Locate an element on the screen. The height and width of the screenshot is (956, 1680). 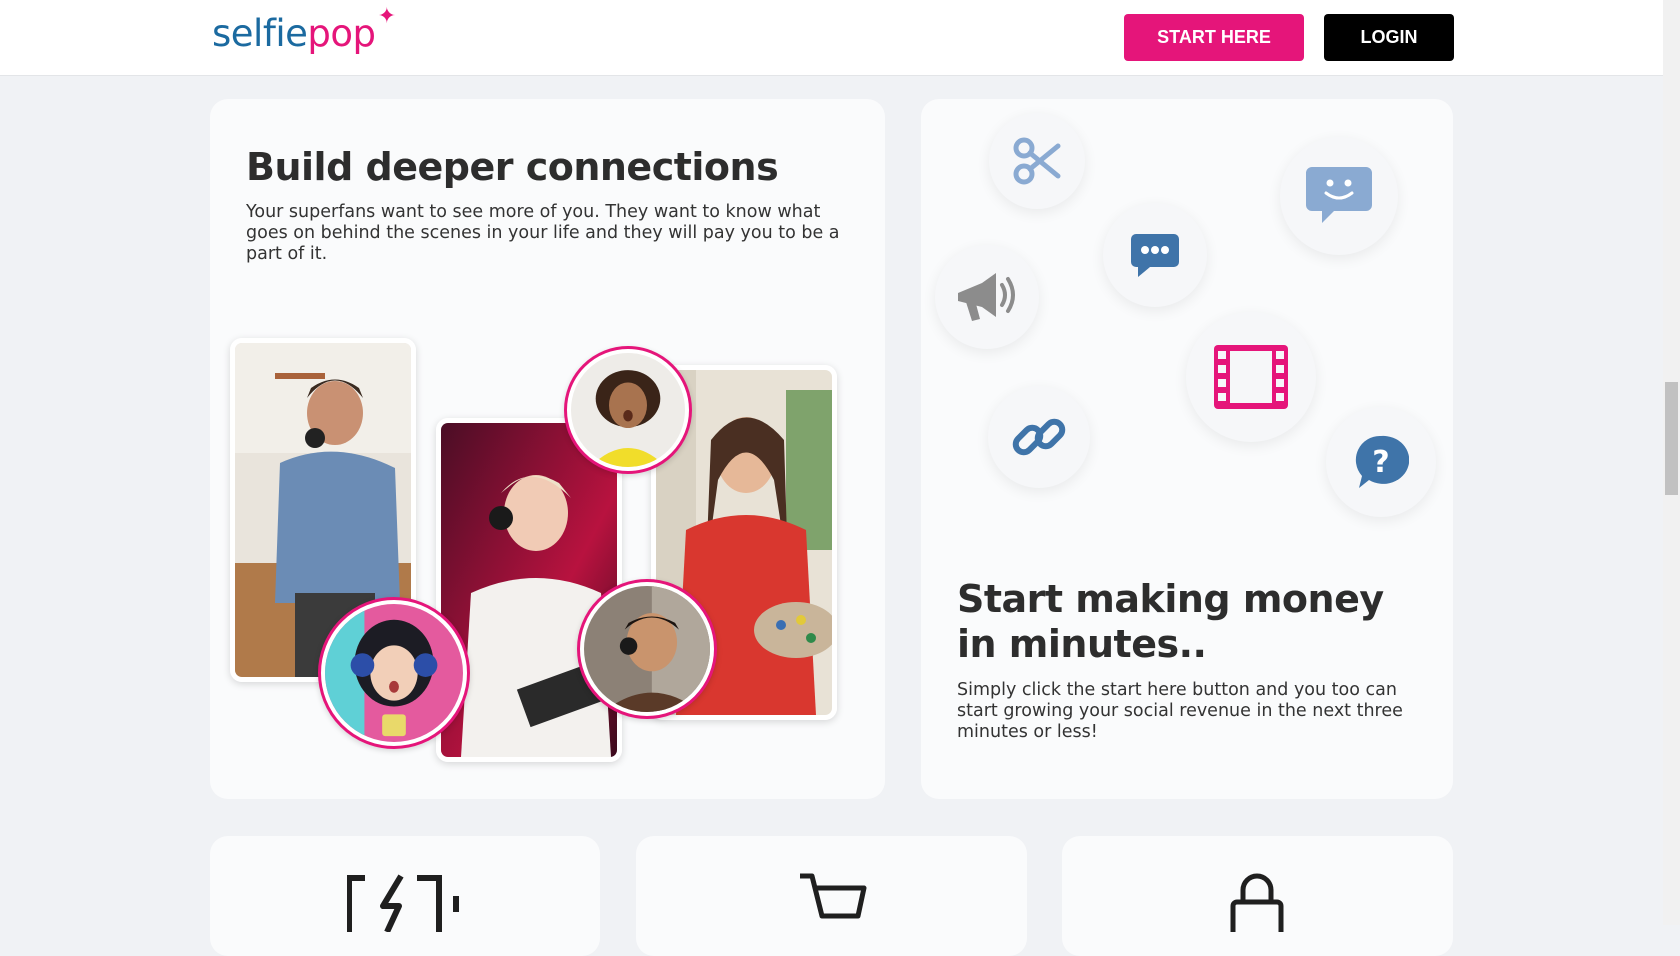
megaphone-icon is located at coordinates (986, 297).